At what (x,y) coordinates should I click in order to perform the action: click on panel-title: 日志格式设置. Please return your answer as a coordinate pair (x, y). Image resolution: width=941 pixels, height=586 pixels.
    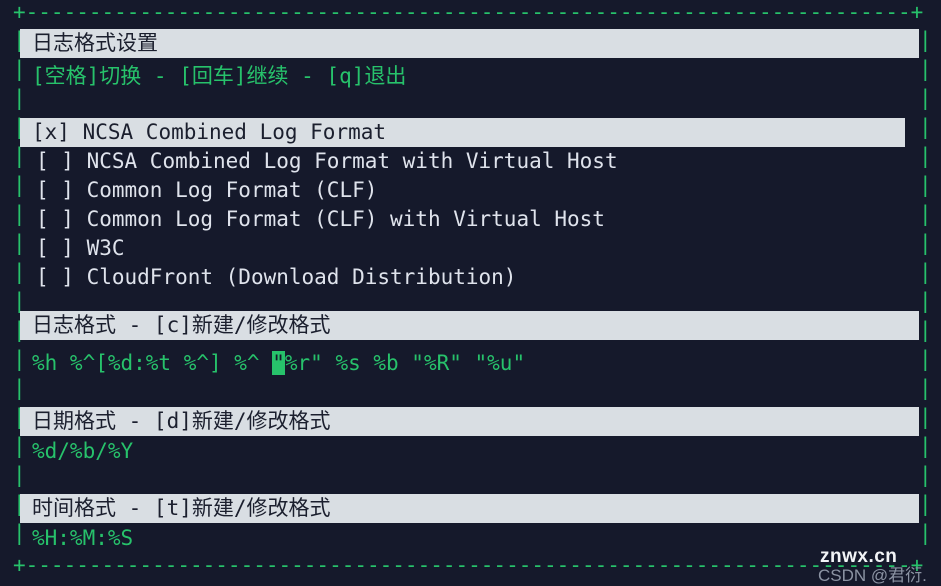
    Looking at the image, I should click on (469, 43).